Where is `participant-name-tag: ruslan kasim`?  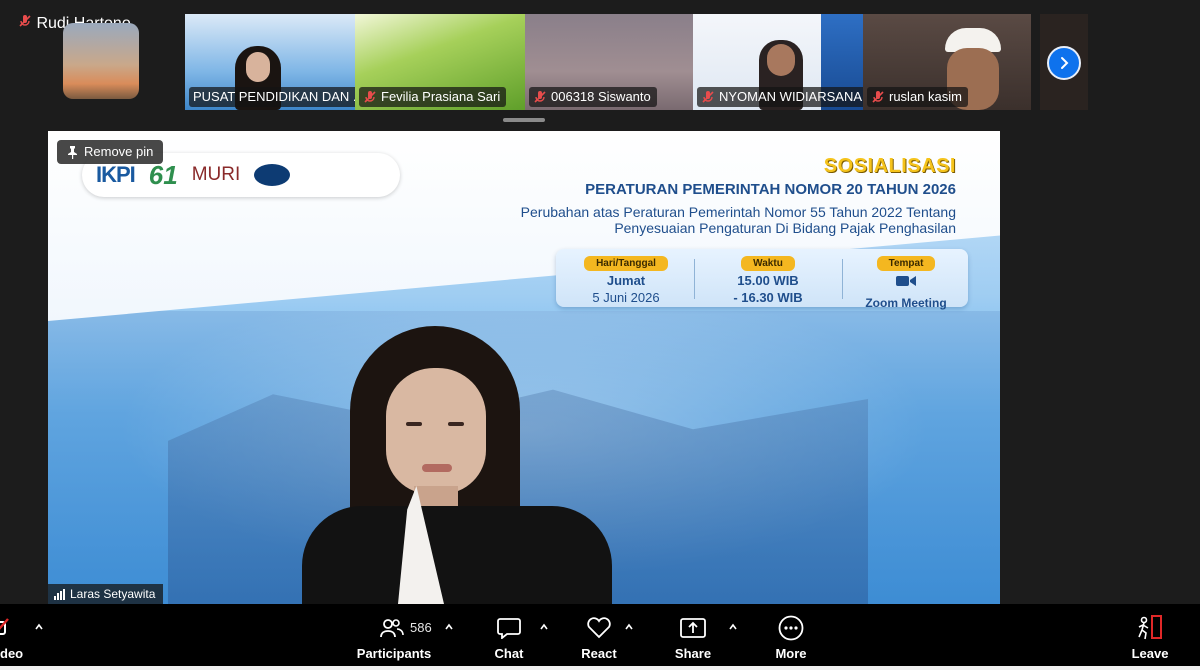 participant-name-tag: ruslan kasim is located at coordinates (917, 97).